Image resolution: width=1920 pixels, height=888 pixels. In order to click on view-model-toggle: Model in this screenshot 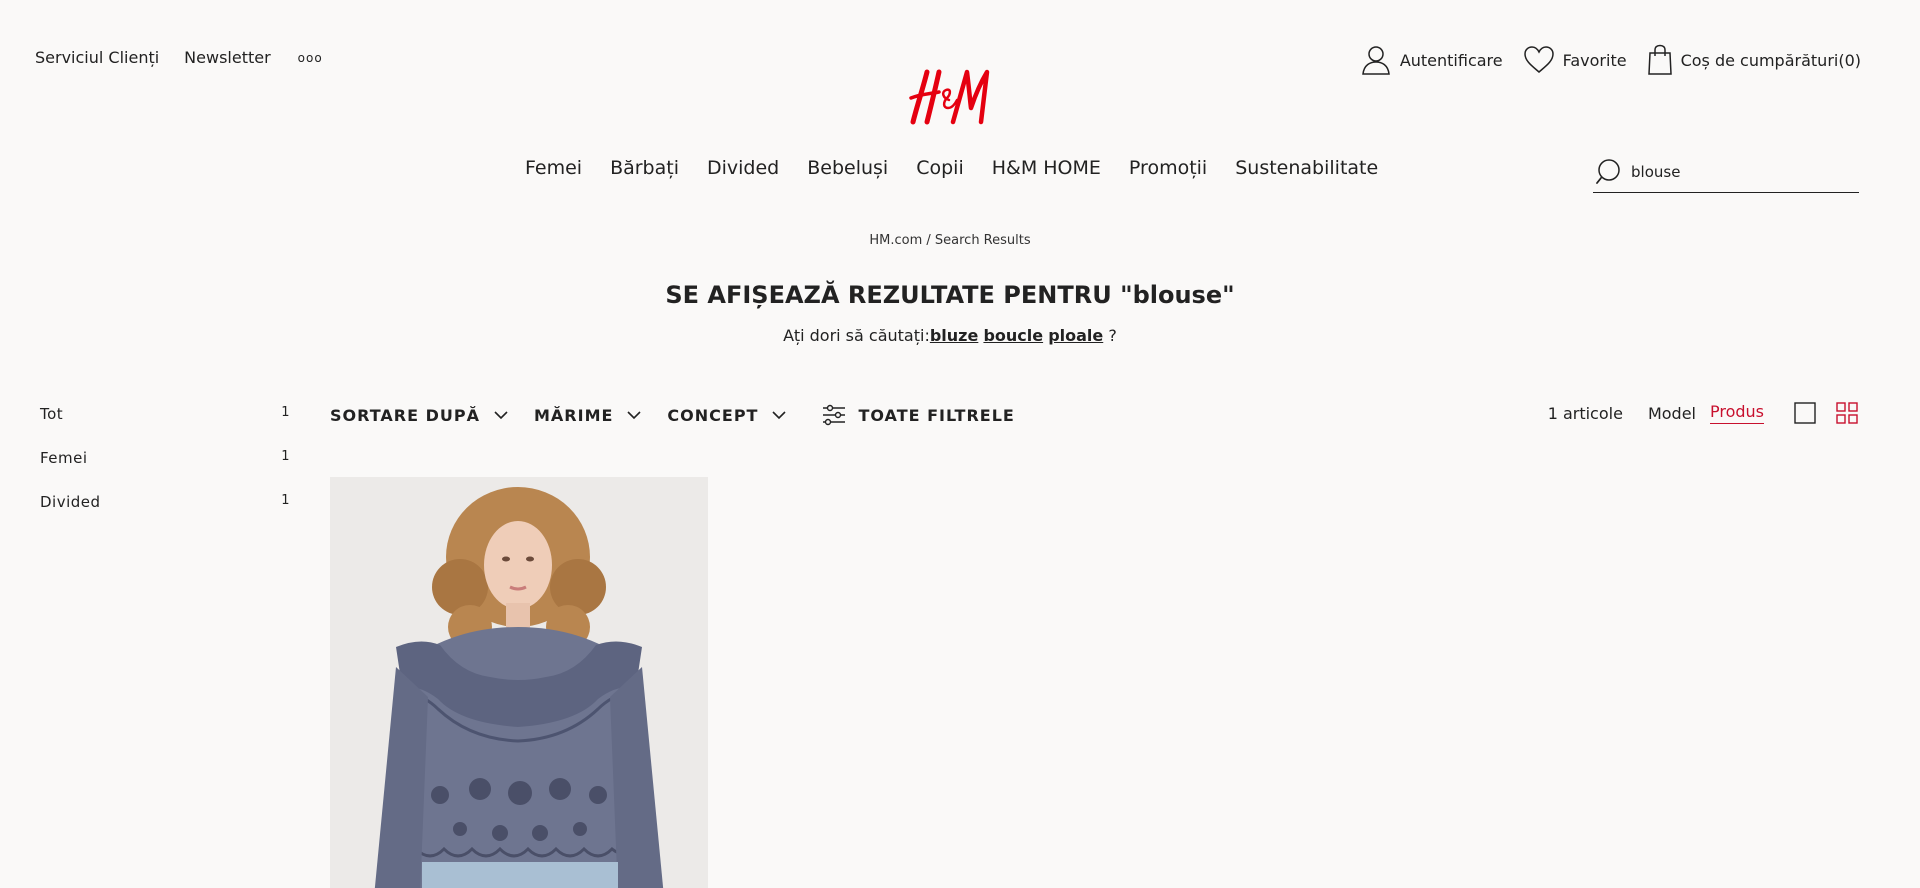, I will do `click(1672, 413)`.